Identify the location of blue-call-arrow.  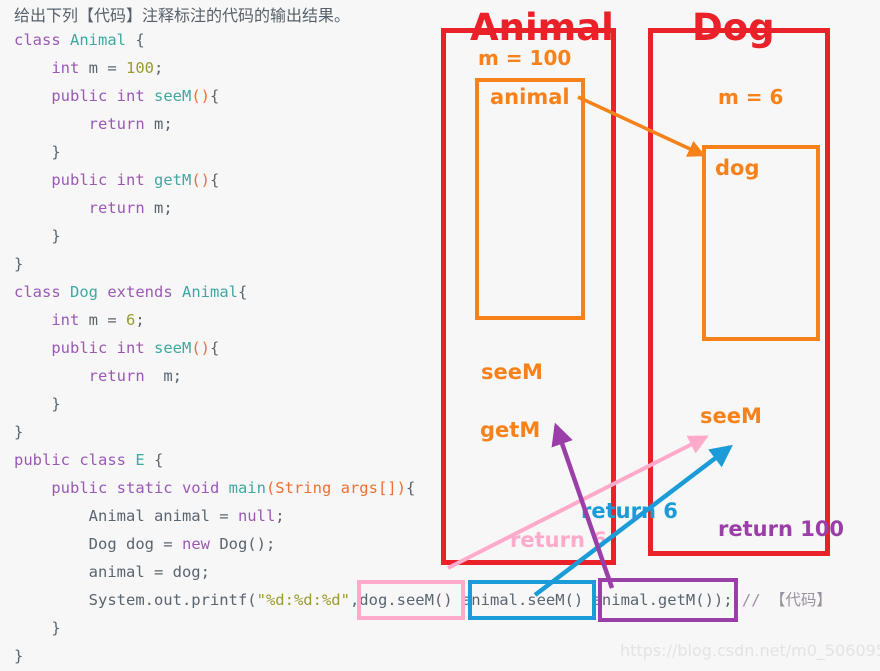
(633, 520).